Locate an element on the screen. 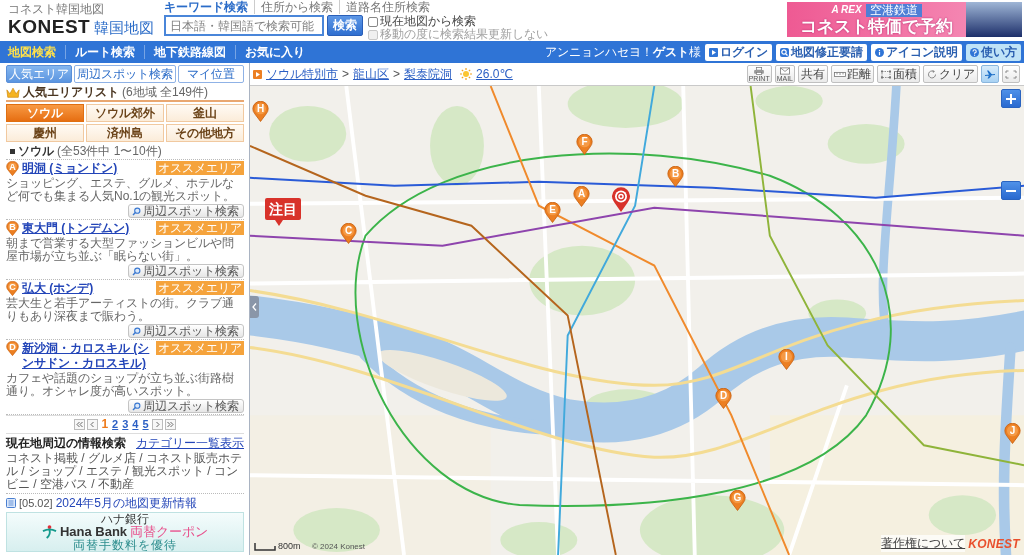 This screenshot has height=555, width=1024. fullscreen-button is located at coordinates (1011, 74).